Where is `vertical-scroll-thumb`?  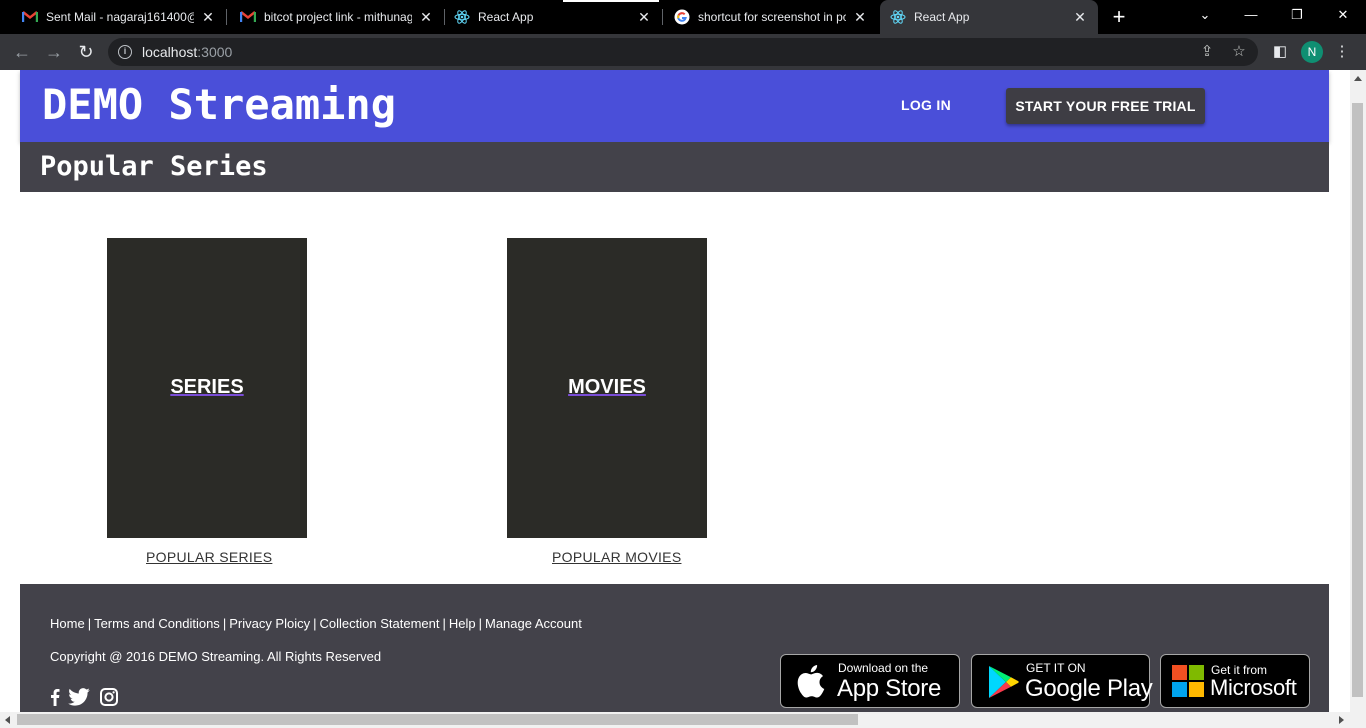
vertical-scroll-thumb is located at coordinates (1357, 400).